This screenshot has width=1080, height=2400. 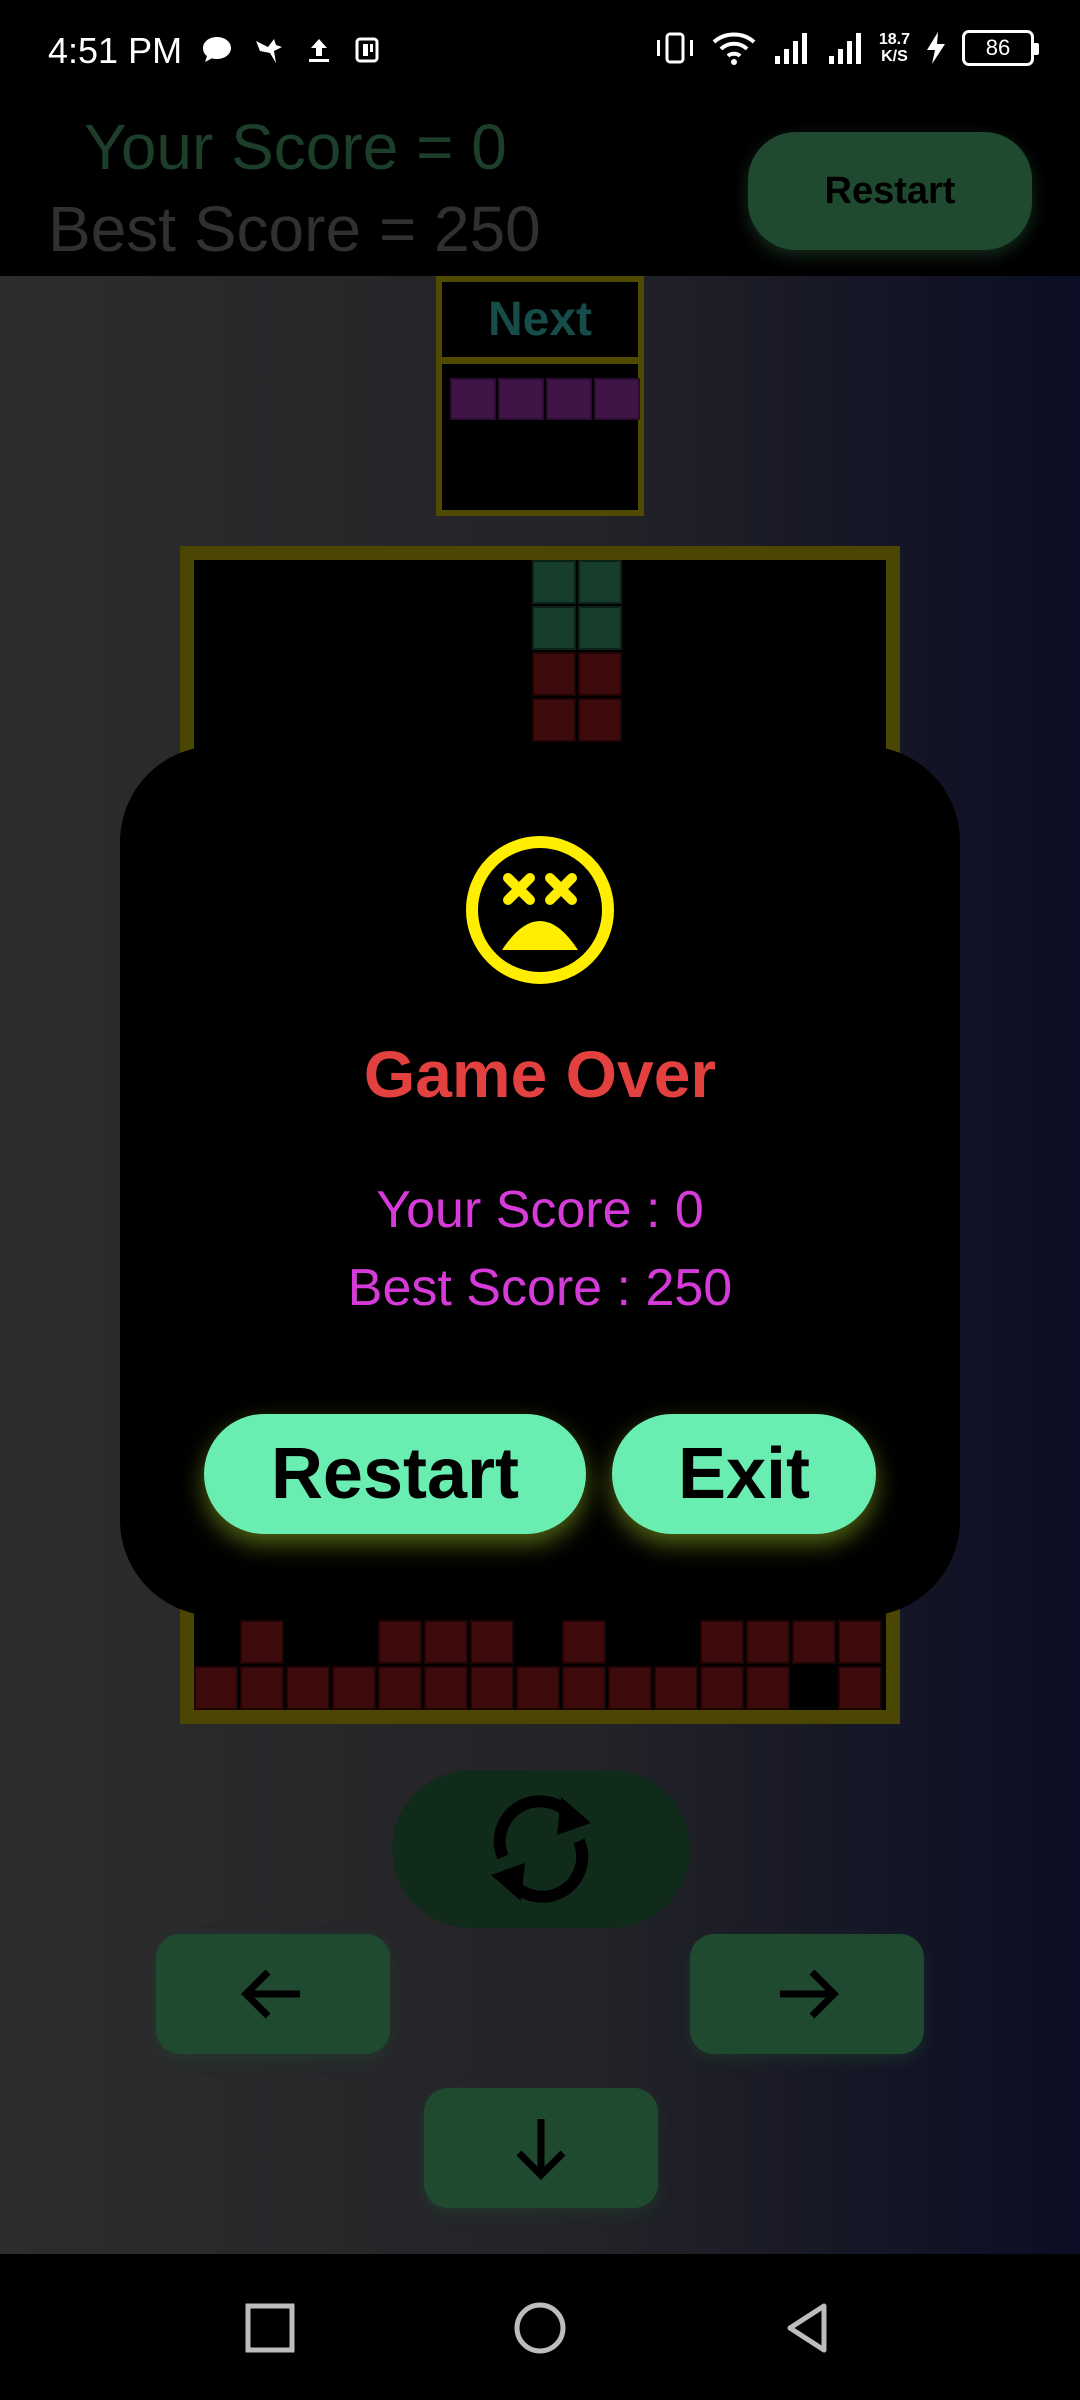 I want to click on score-header: Your Score = 0 Best Score = 250 Restart, so click(x=540, y=192).